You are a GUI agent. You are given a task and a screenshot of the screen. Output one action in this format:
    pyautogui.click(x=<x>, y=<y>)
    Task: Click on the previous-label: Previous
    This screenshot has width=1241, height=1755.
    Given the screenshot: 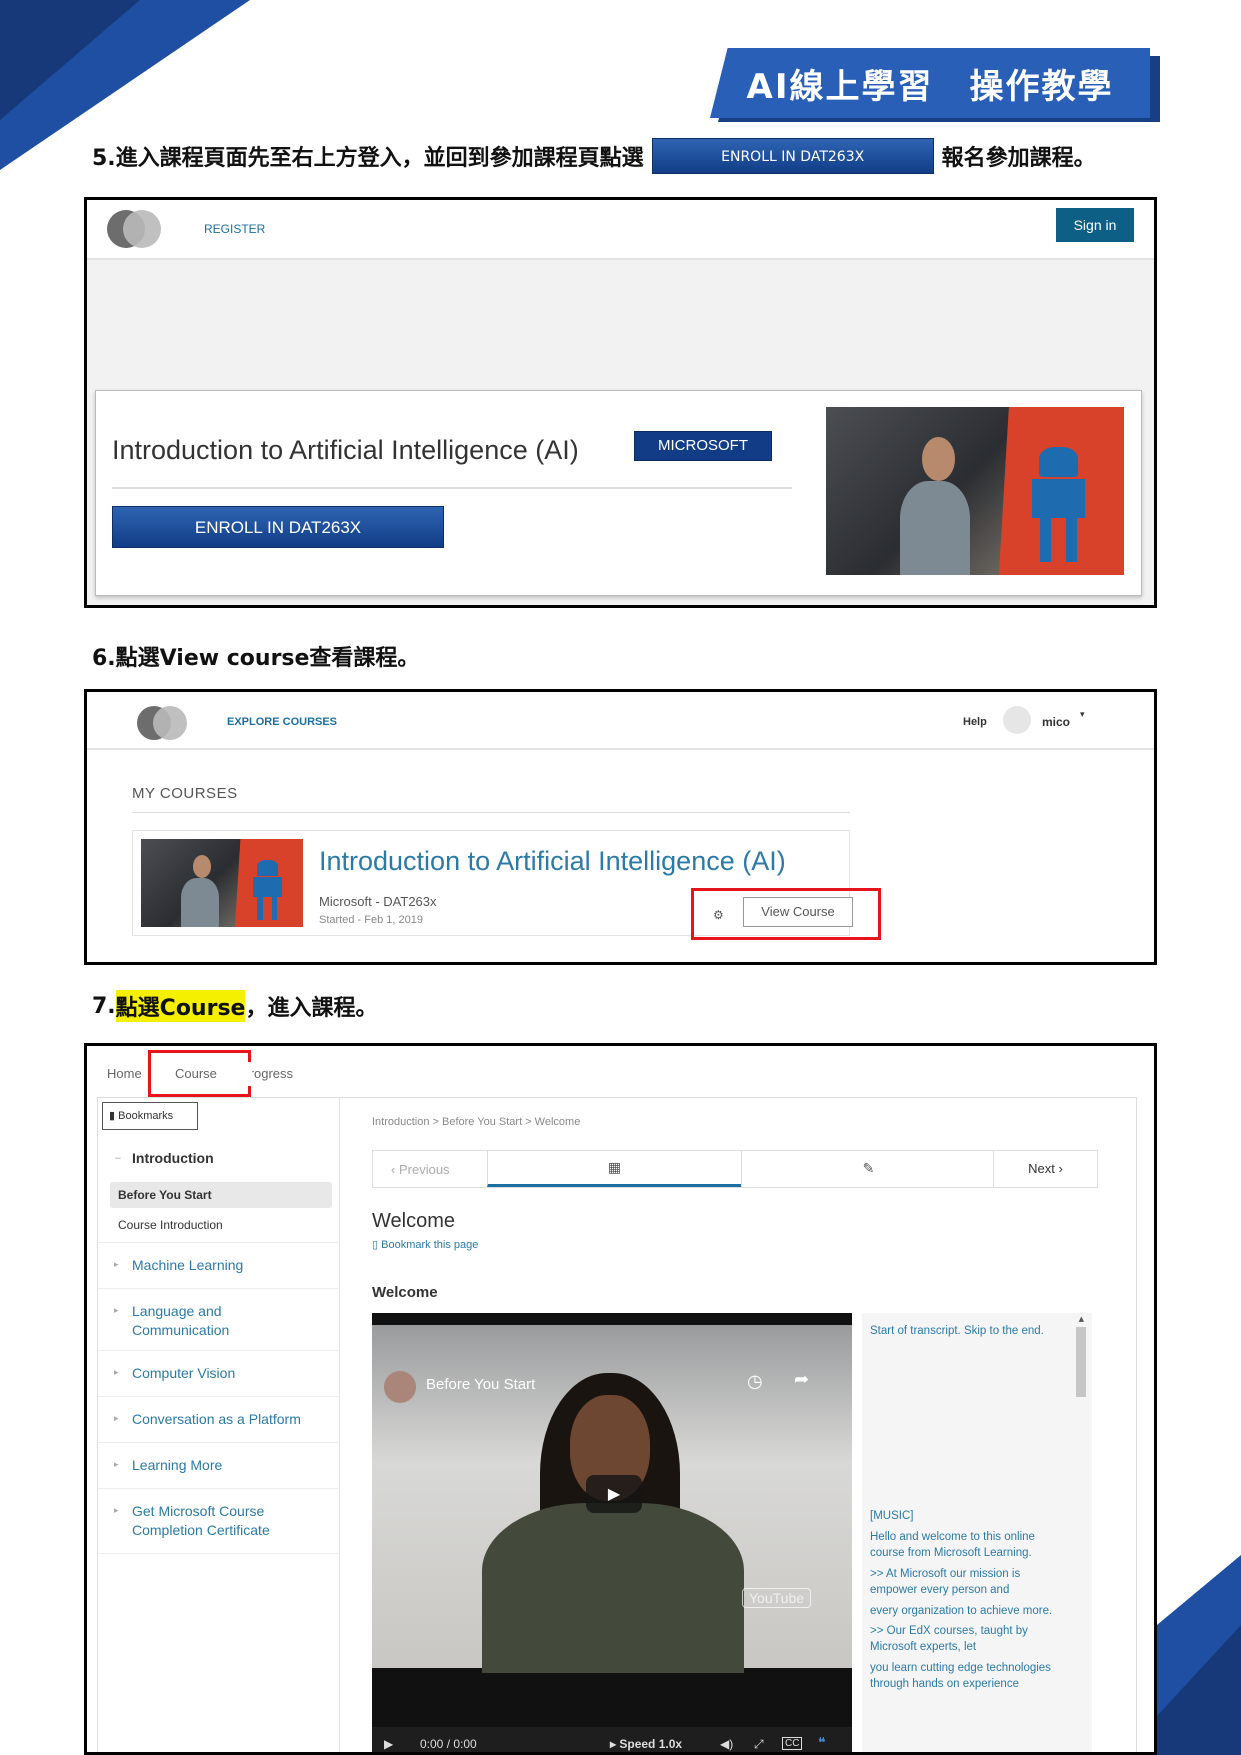 What is the action you would take?
    pyautogui.click(x=424, y=1169)
    